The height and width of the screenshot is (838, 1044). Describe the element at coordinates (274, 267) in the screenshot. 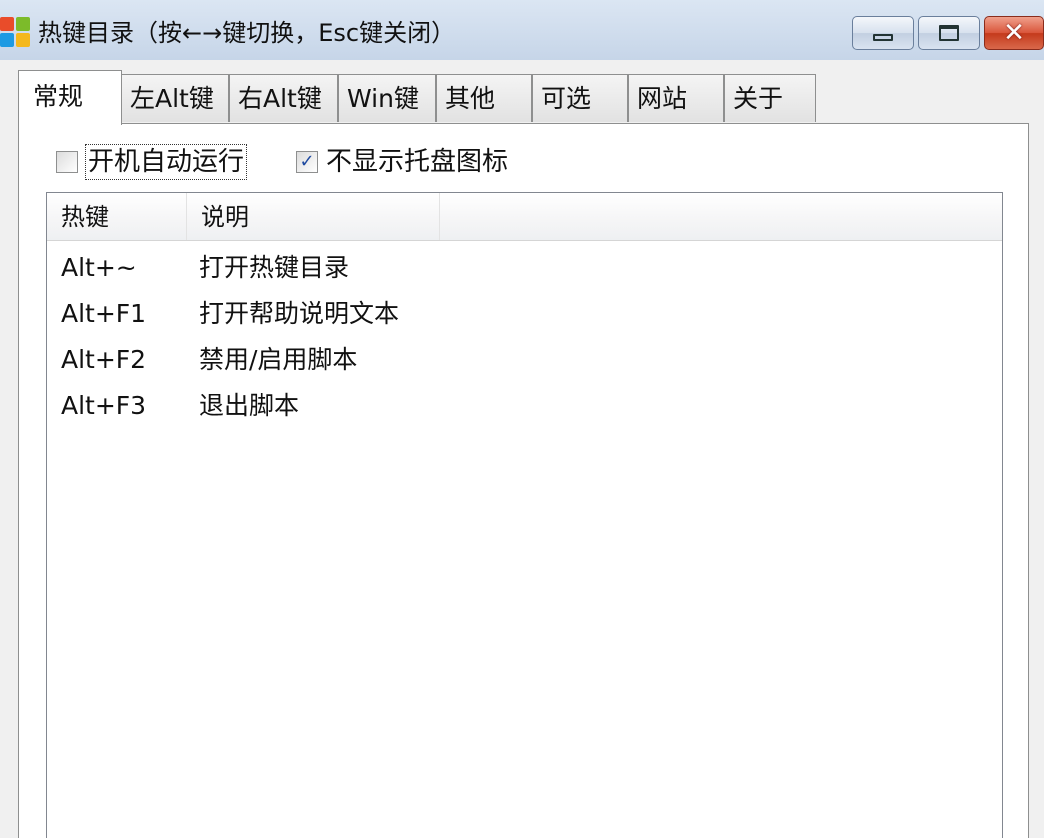

I see `description-cell: 打开热键目录` at that location.